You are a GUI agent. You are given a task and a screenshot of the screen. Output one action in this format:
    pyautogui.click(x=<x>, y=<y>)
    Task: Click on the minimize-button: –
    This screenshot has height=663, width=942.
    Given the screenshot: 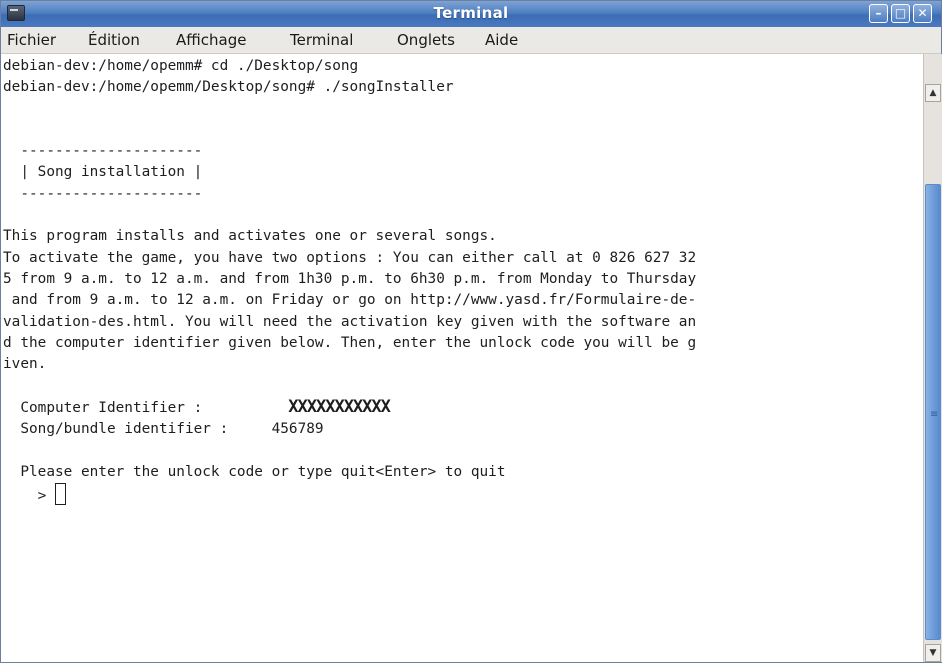 What is the action you would take?
    pyautogui.click(x=878, y=13)
    